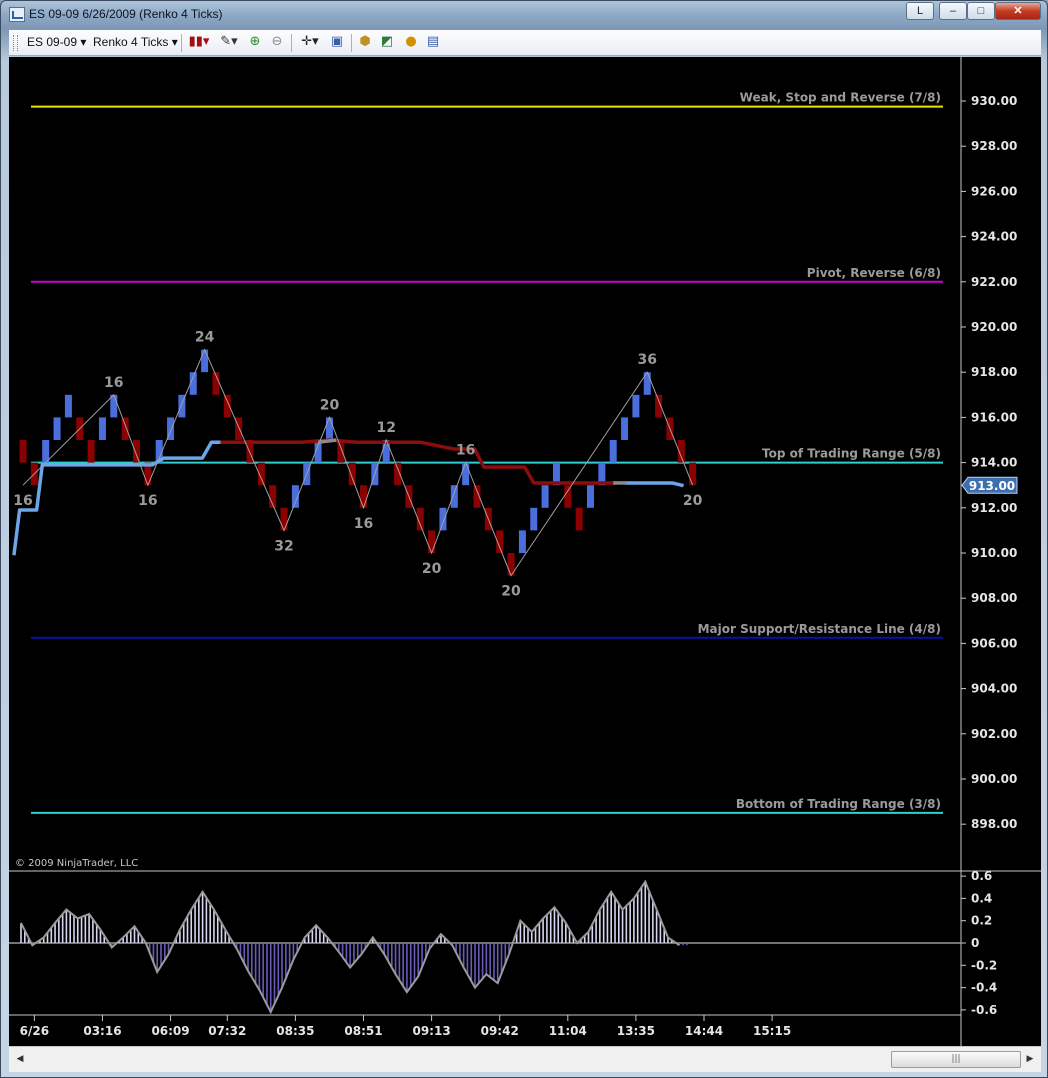 The width and height of the screenshot is (1048, 1078). What do you see at coordinates (229, 42) in the screenshot?
I see `drawing-pencil-icon: ✎▾` at bounding box center [229, 42].